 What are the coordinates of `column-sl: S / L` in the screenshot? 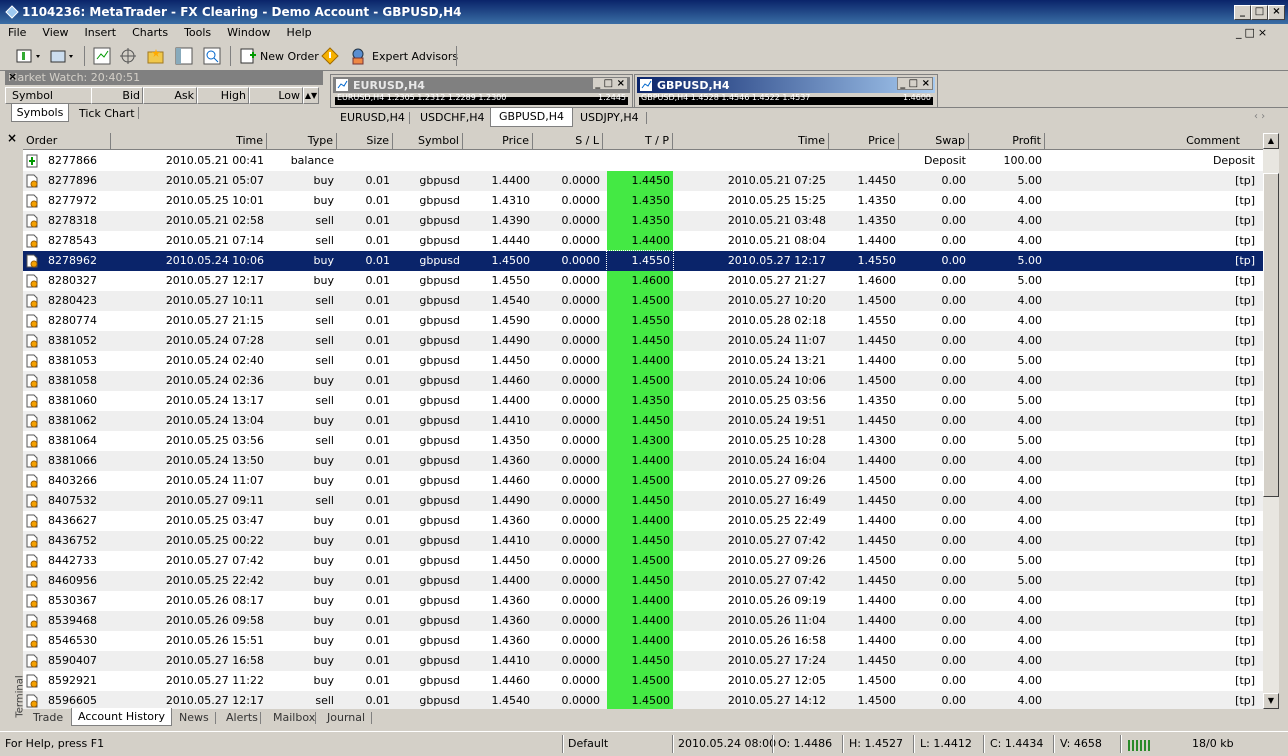 It's located at (568, 141).